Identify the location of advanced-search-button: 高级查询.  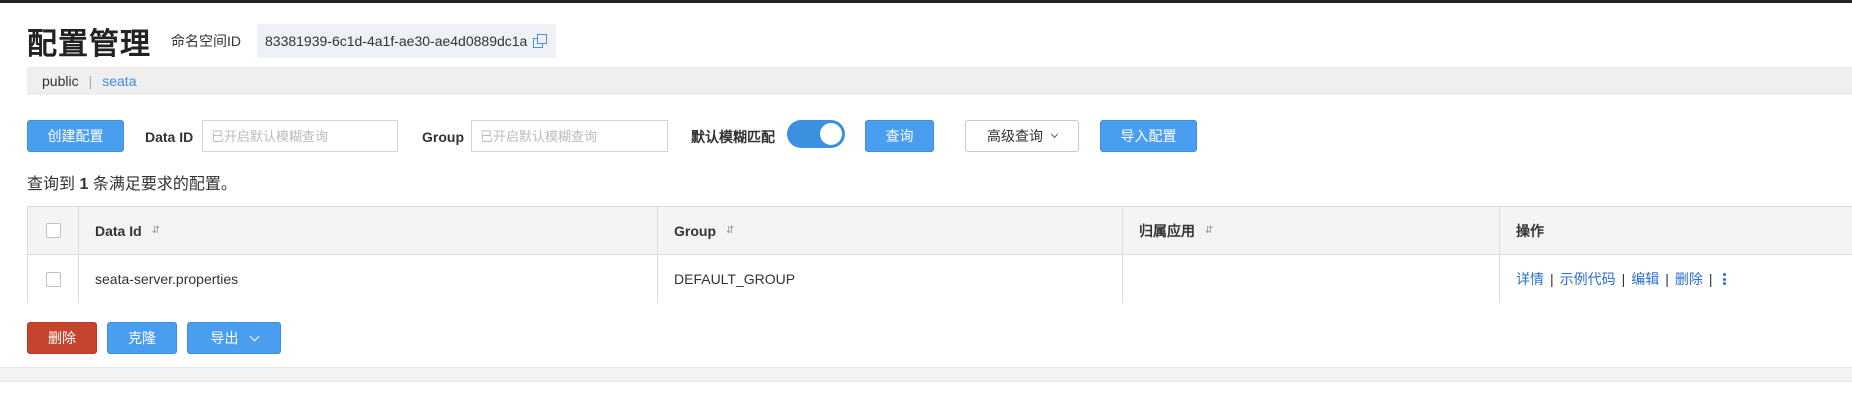
(1022, 136).